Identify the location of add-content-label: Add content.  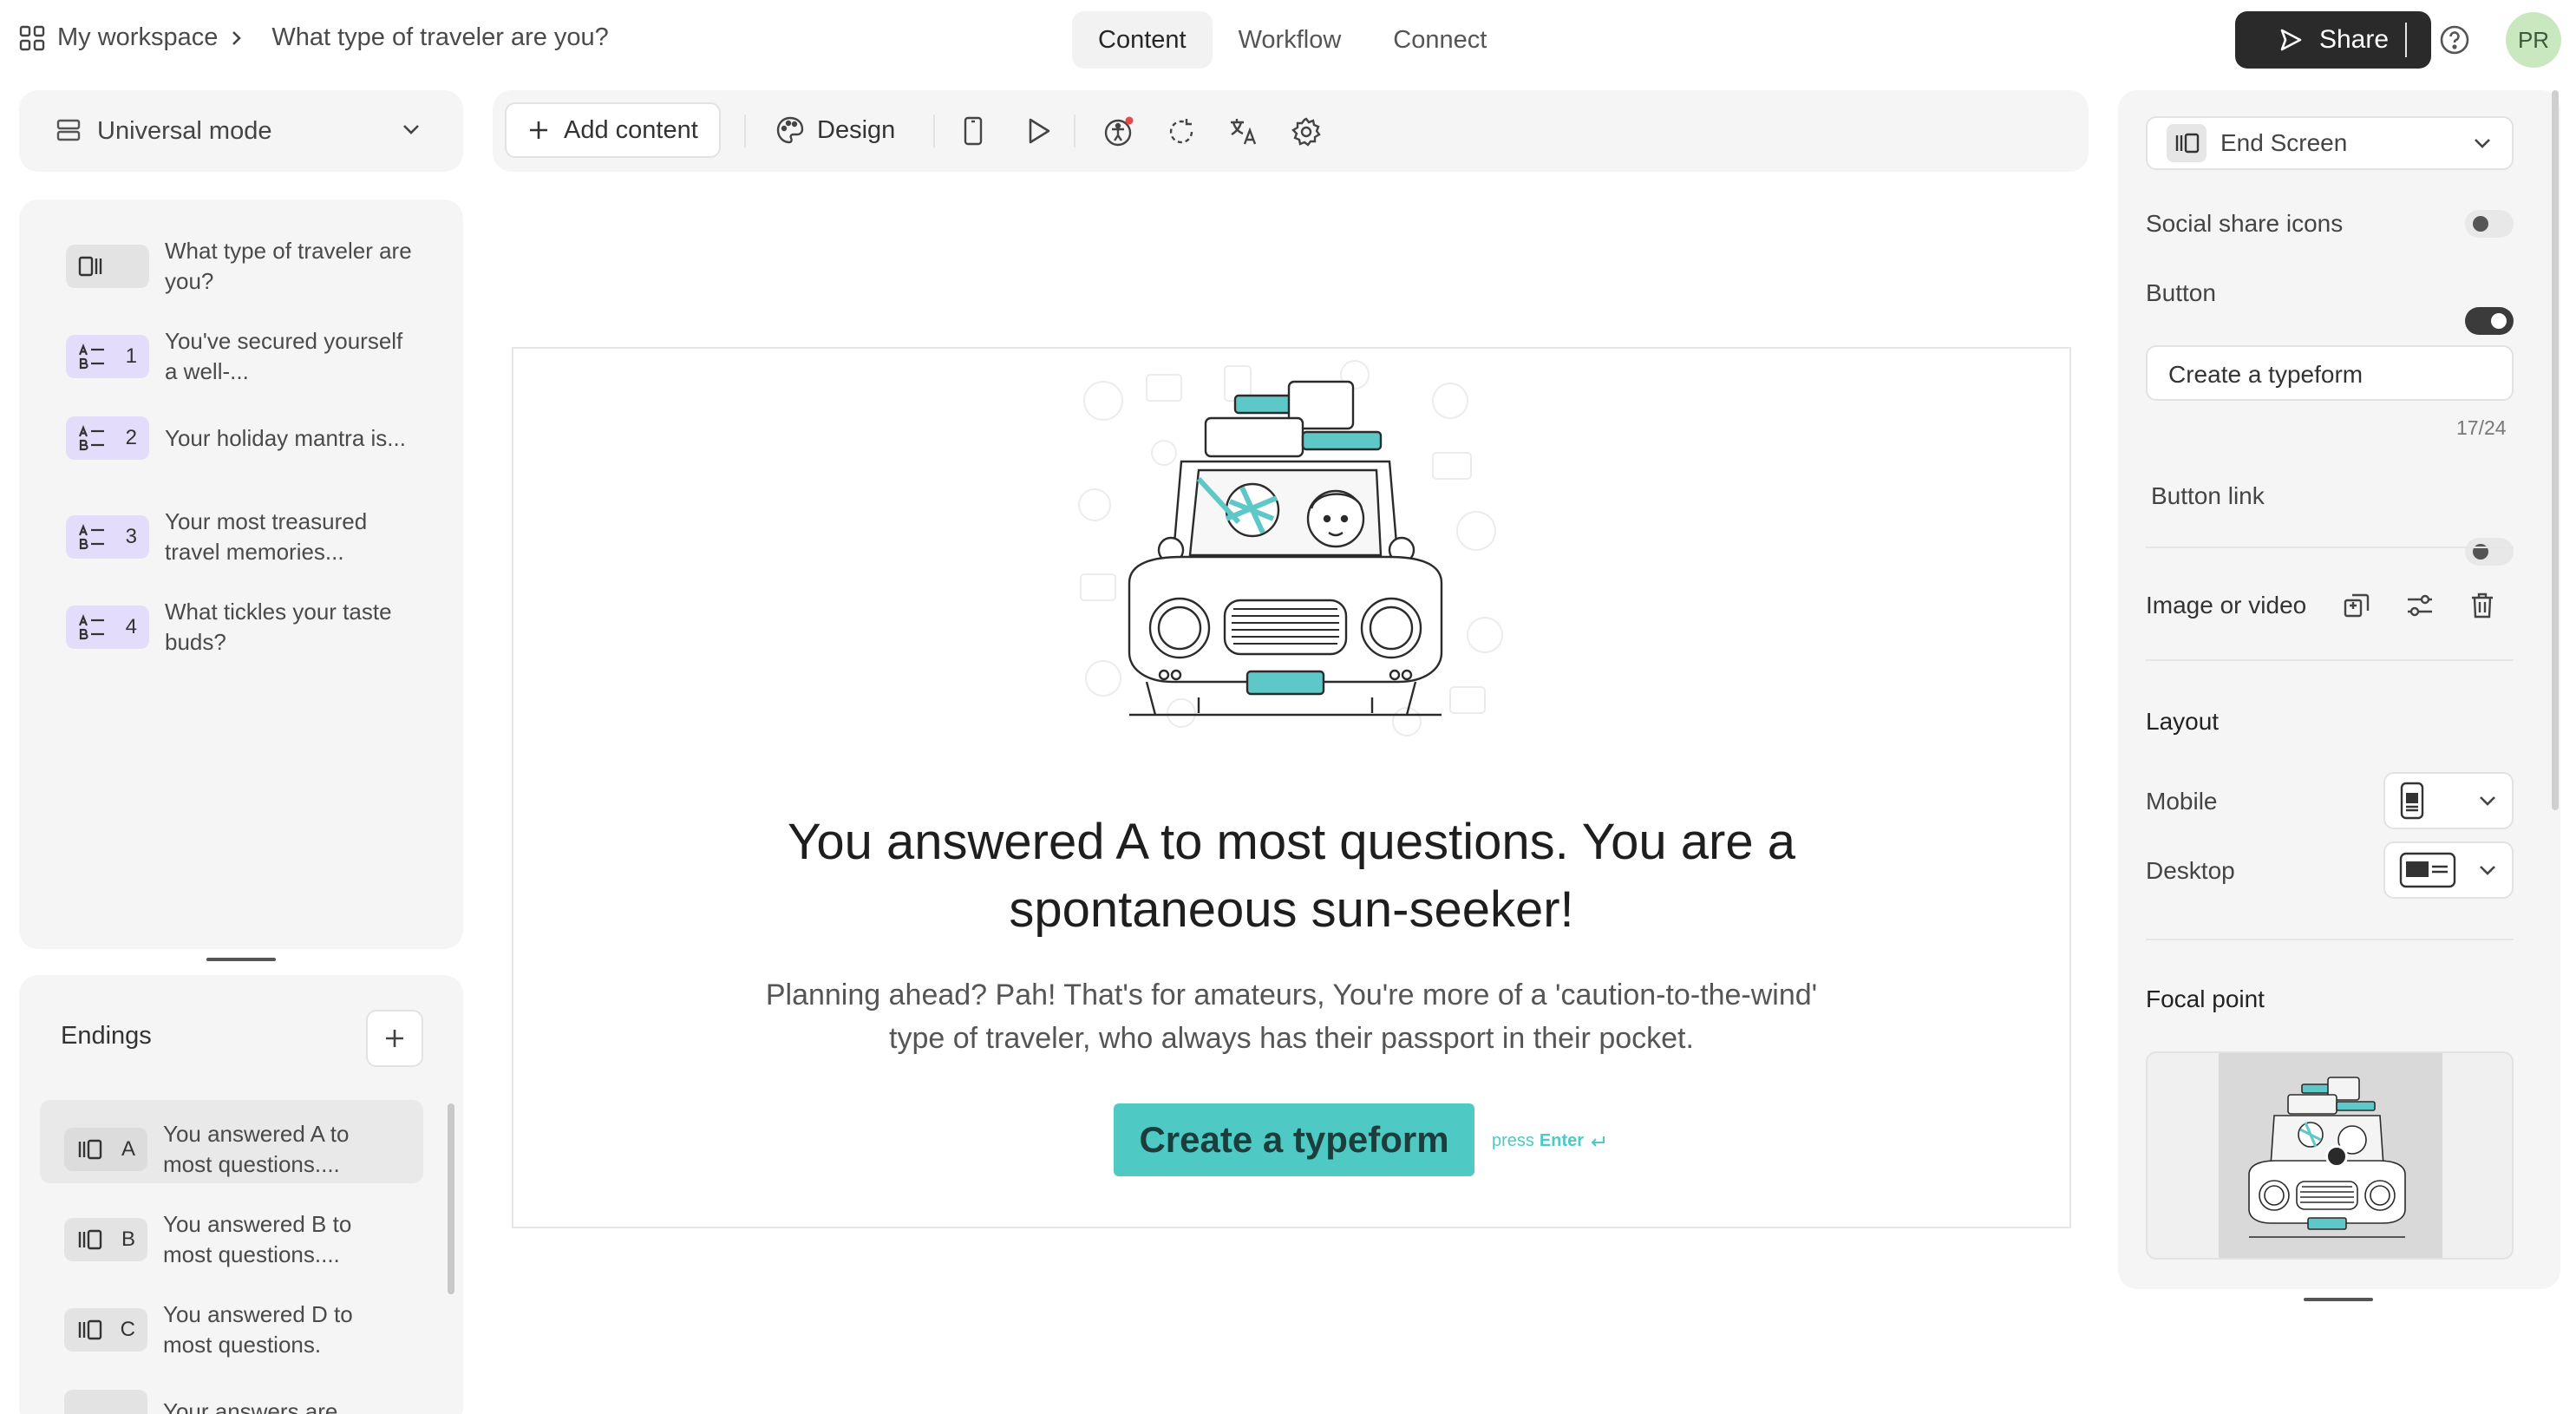
(631, 129).